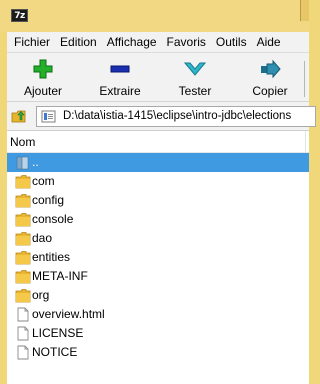  What do you see at coordinates (271, 69) in the screenshot?
I see `copy-arrow-icon` at bounding box center [271, 69].